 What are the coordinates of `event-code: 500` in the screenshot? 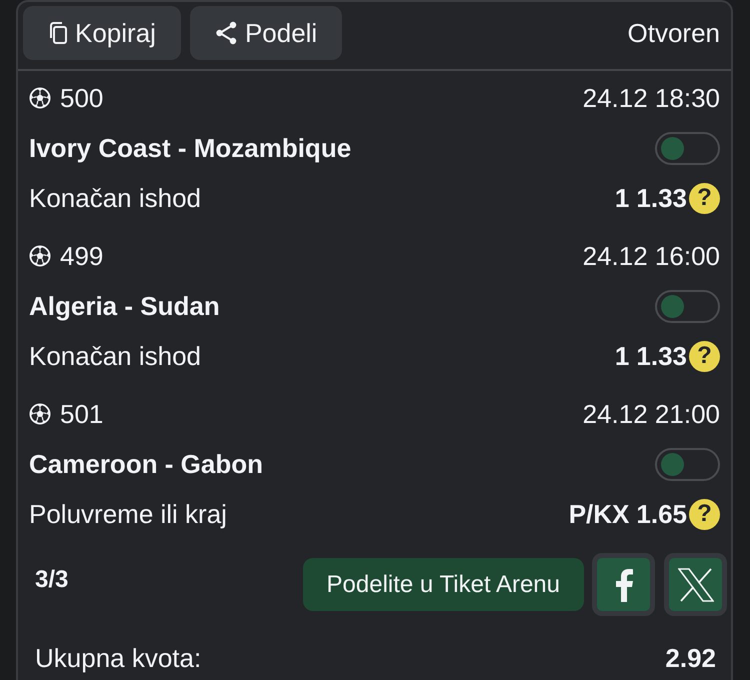 It's located at (82, 98).